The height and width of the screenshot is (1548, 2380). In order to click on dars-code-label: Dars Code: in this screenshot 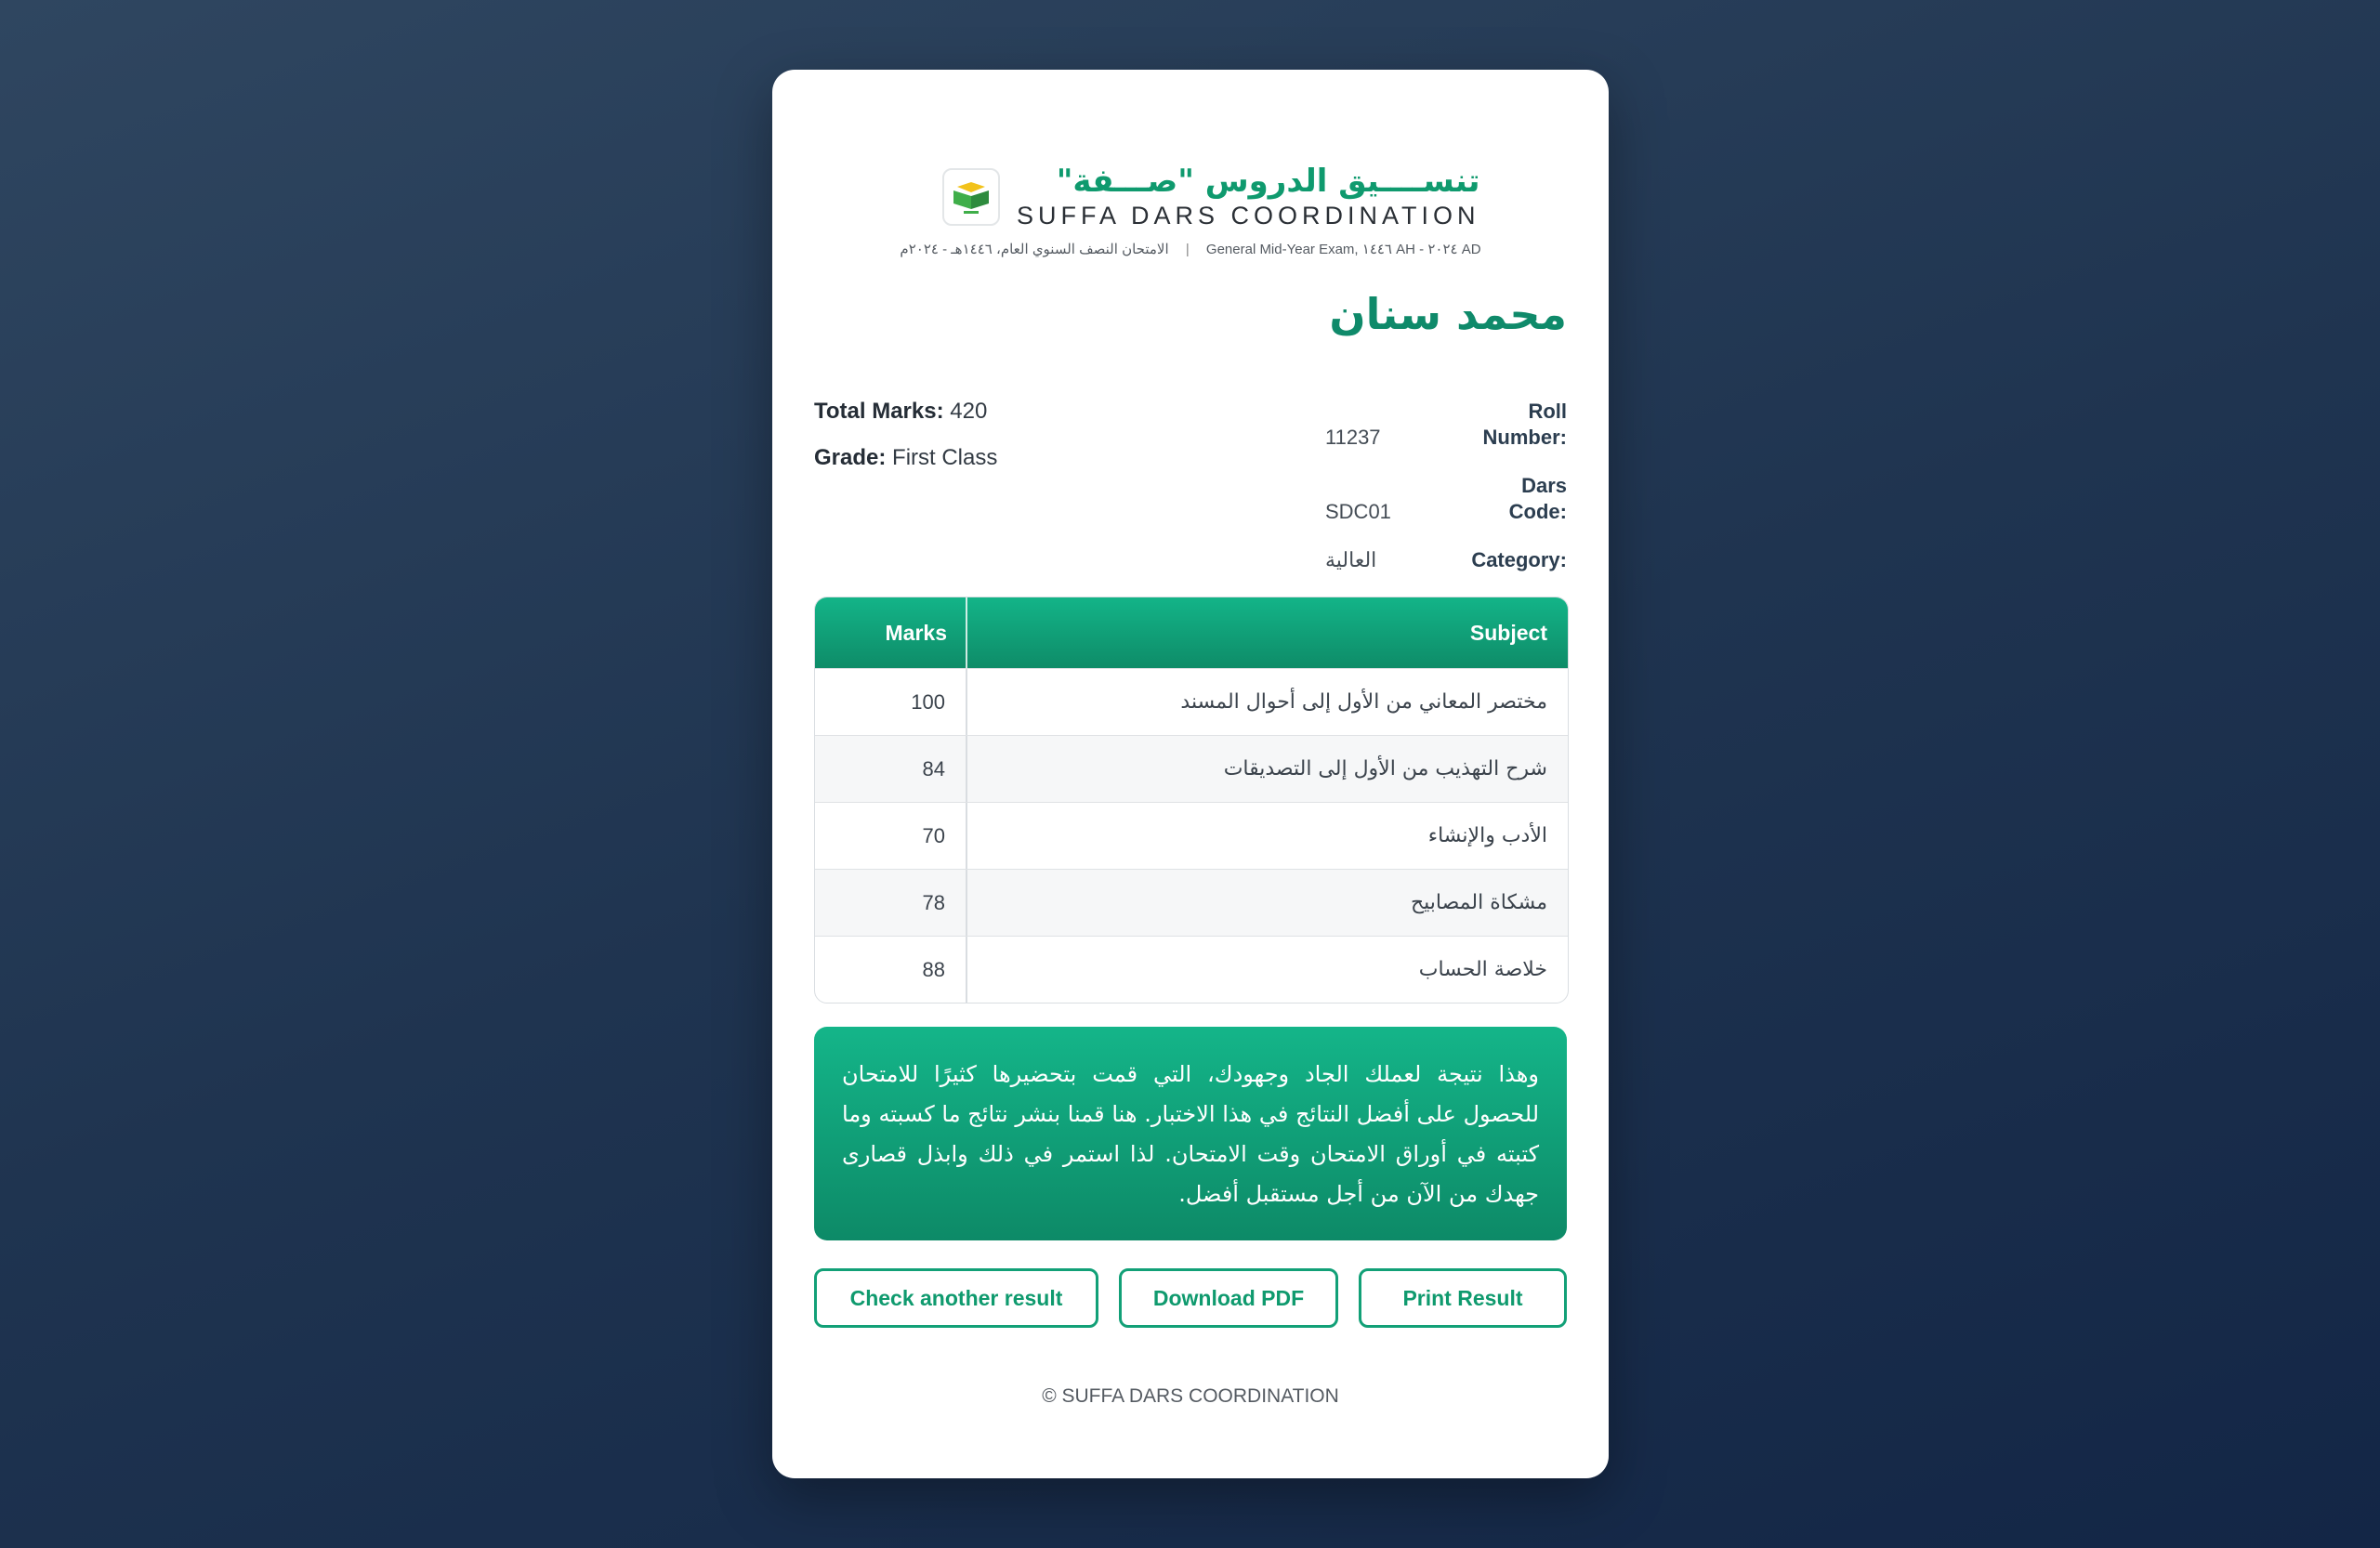, I will do `click(1537, 498)`.